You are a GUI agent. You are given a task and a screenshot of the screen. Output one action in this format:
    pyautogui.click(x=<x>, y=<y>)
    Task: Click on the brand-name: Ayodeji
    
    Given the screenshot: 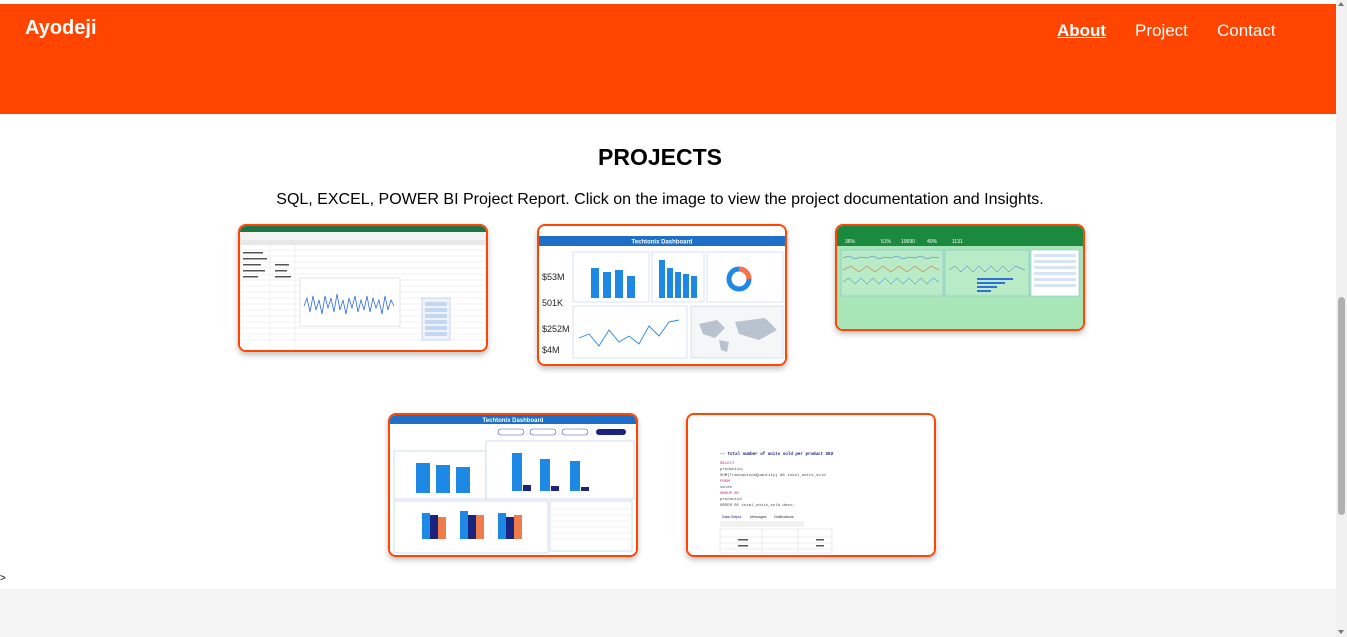 What is the action you would take?
    pyautogui.click(x=61, y=28)
    